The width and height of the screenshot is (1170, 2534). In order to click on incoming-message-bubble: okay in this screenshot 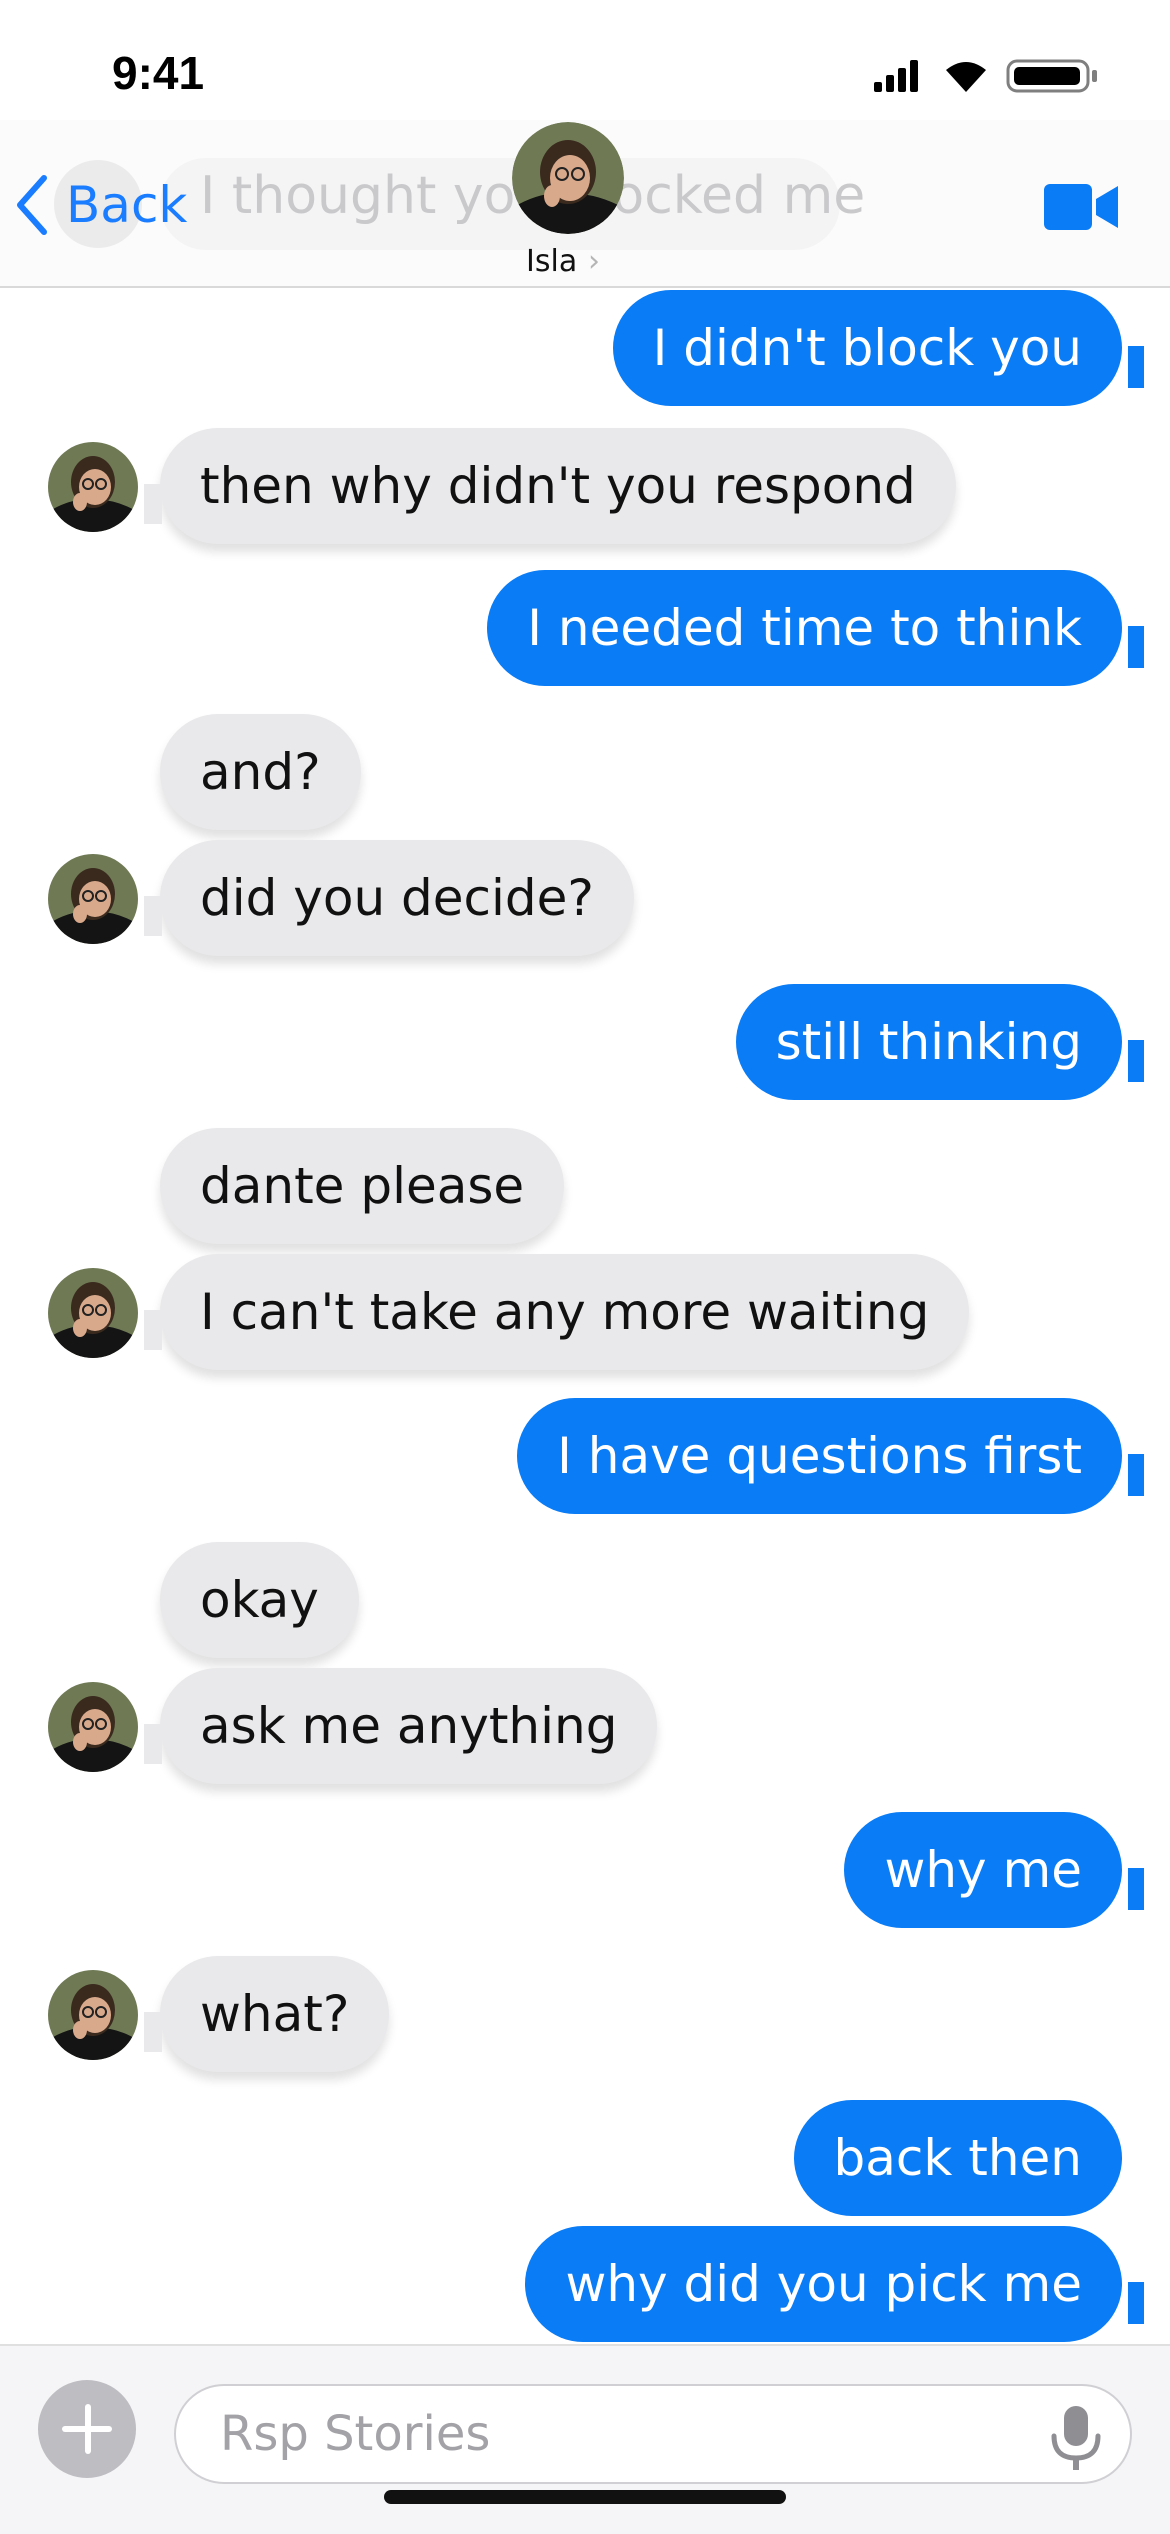, I will do `click(259, 1600)`.